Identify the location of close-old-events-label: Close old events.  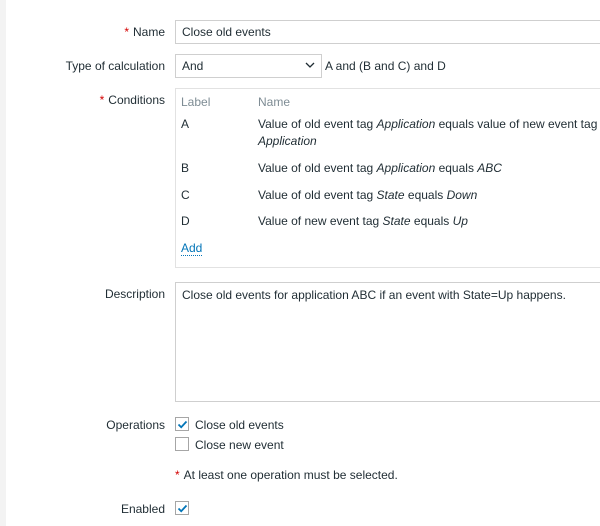
(239, 425).